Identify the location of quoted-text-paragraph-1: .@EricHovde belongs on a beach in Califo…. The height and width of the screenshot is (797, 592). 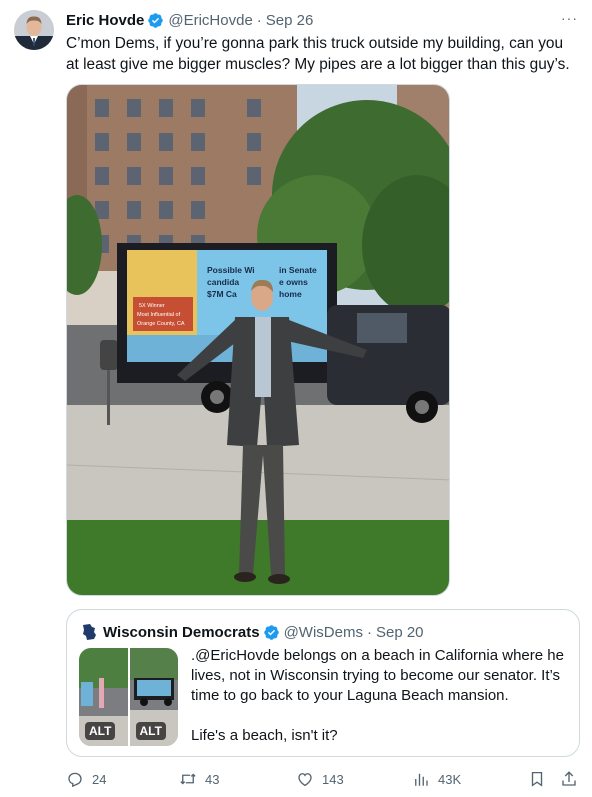
(377, 675).